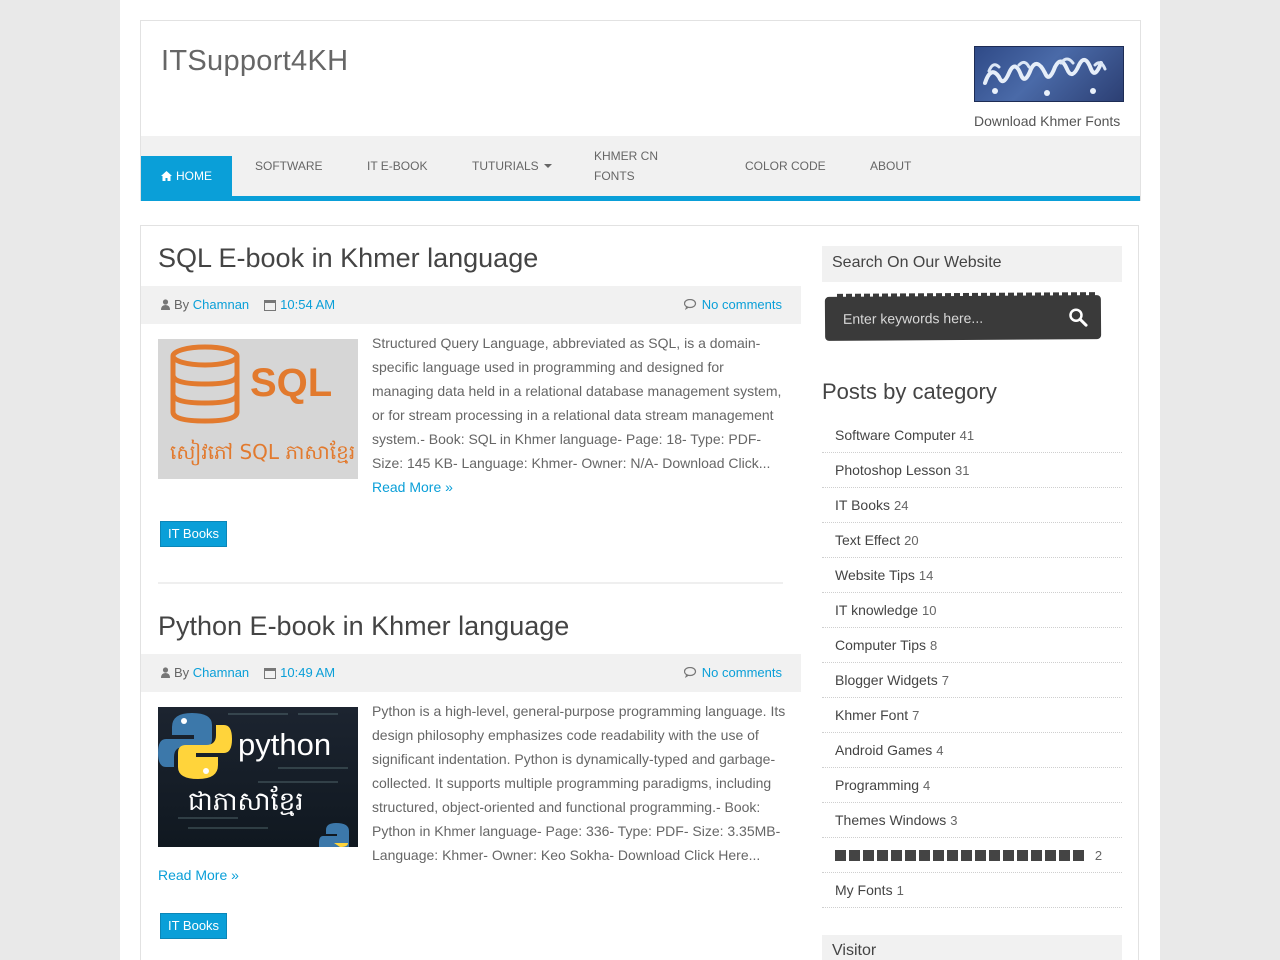  What do you see at coordinates (875, 575) in the screenshot?
I see `category-link: Website Tips` at bounding box center [875, 575].